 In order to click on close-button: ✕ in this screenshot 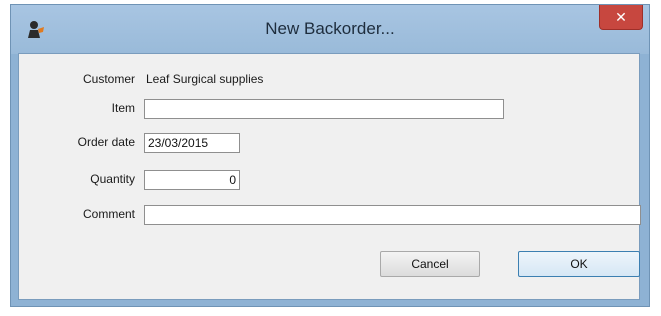, I will do `click(621, 17)`.